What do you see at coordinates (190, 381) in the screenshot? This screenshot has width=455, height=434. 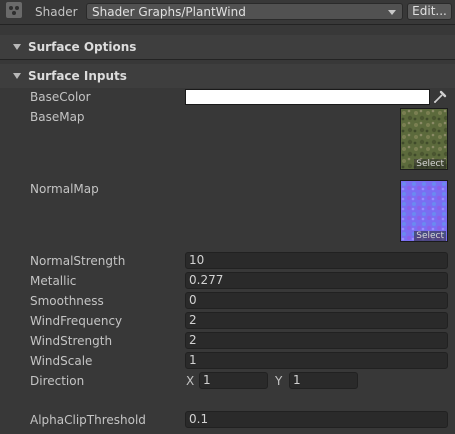 I see `direction-x-label: X` at bounding box center [190, 381].